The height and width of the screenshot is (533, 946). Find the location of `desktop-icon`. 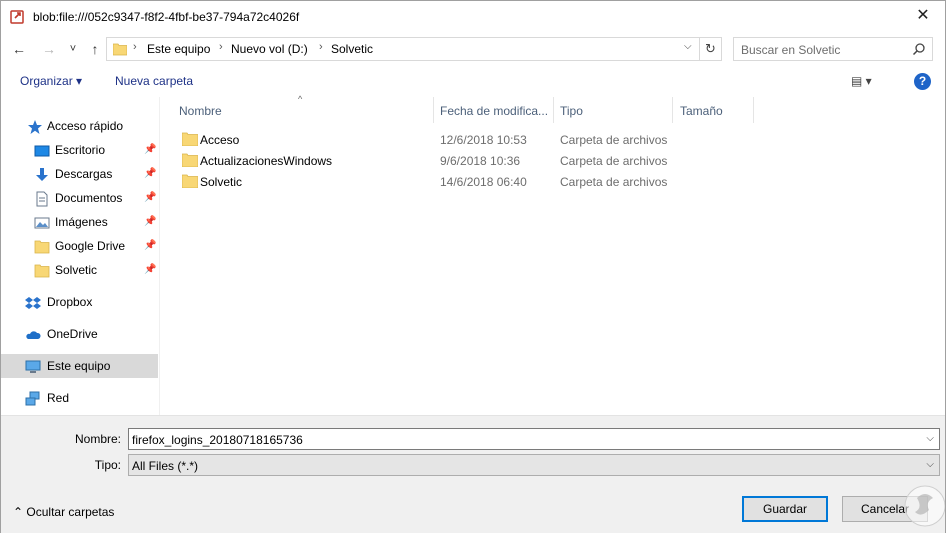

desktop-icon is located at coordinates (42, 151).